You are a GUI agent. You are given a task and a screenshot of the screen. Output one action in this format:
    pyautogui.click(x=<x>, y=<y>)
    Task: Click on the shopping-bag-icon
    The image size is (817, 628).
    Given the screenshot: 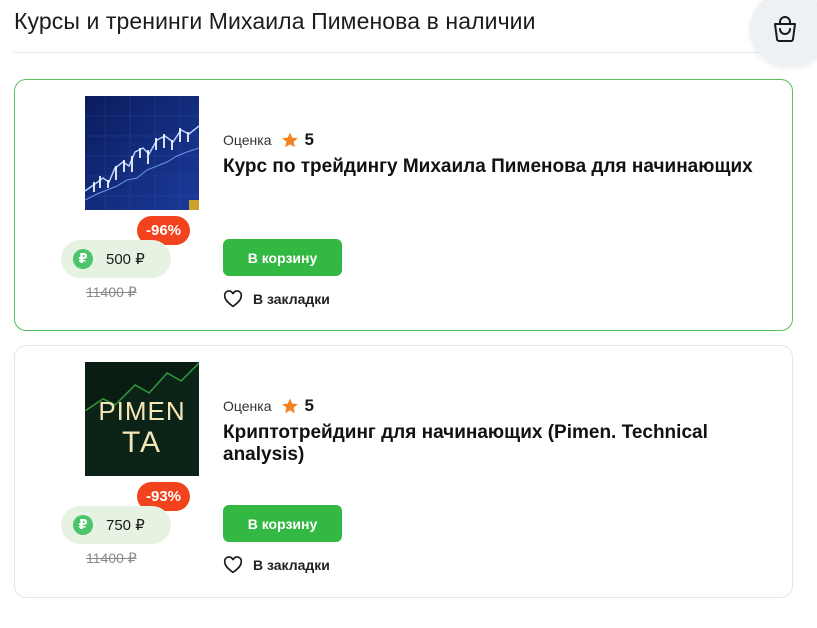 What is the action you would take?
    pyautogui.click(x=785, y=29)
    